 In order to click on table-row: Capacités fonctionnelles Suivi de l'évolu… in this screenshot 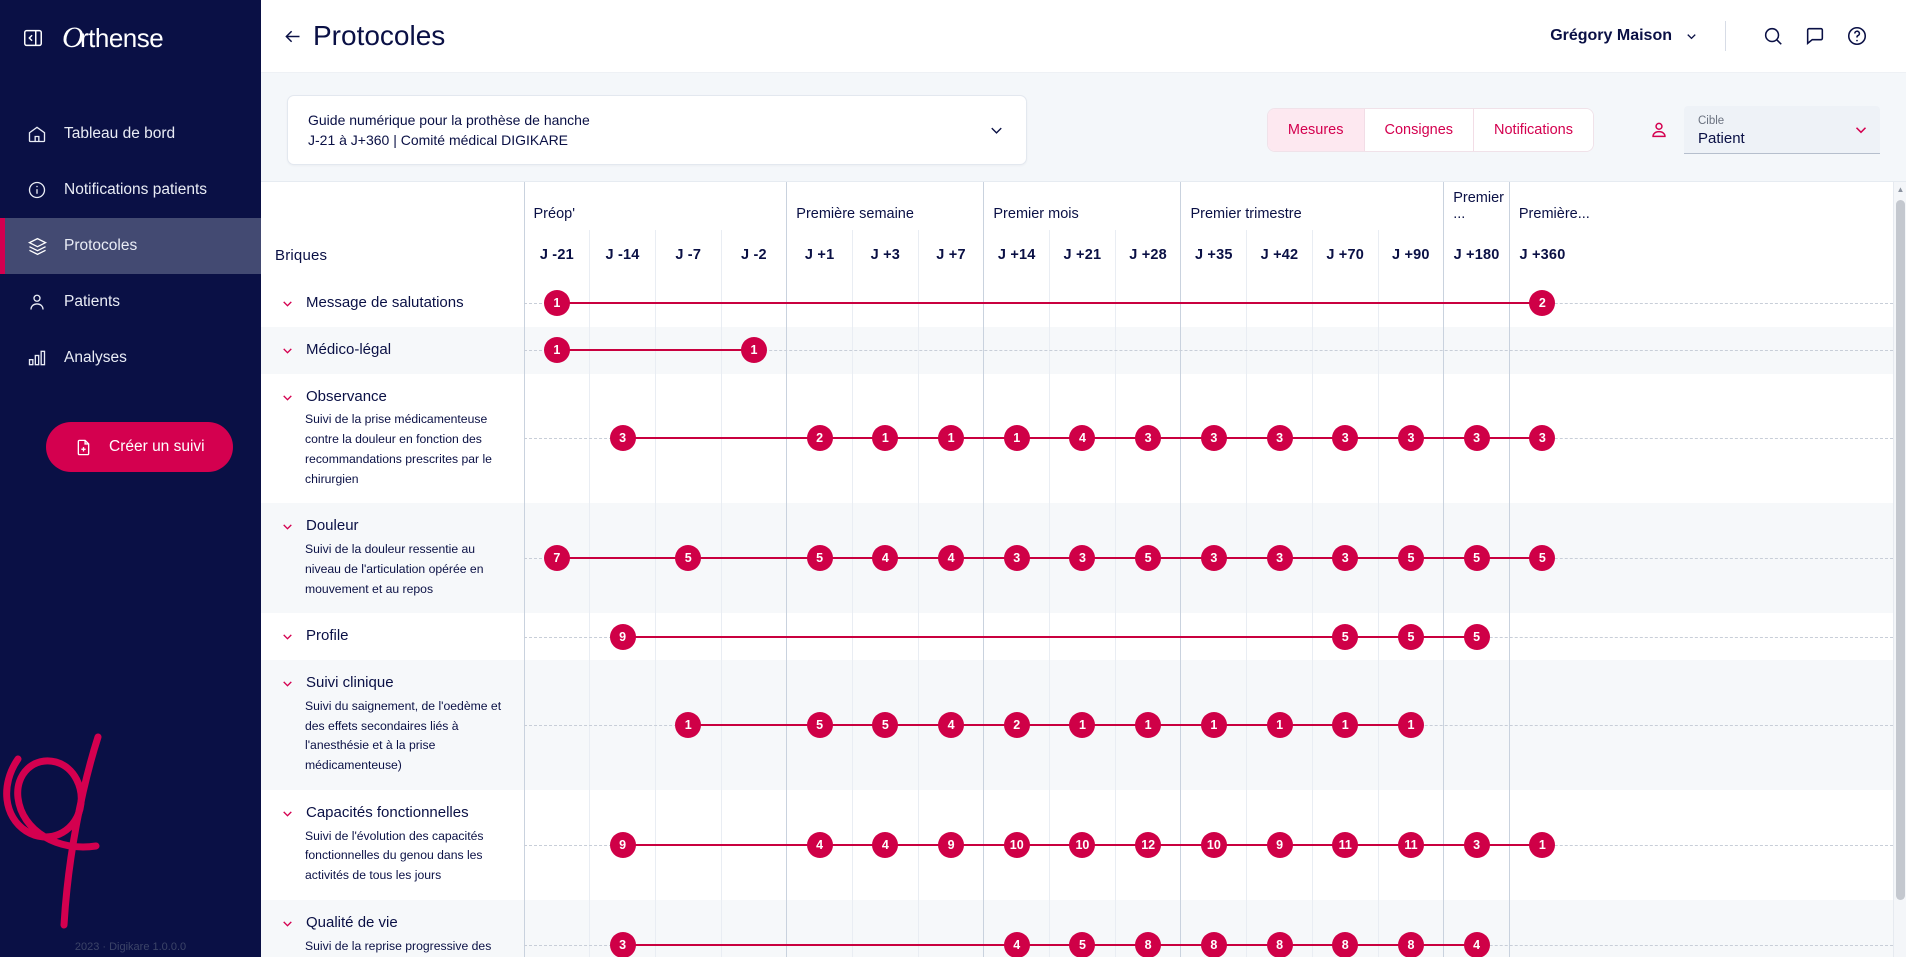, I will do `click(1083, 844)`.